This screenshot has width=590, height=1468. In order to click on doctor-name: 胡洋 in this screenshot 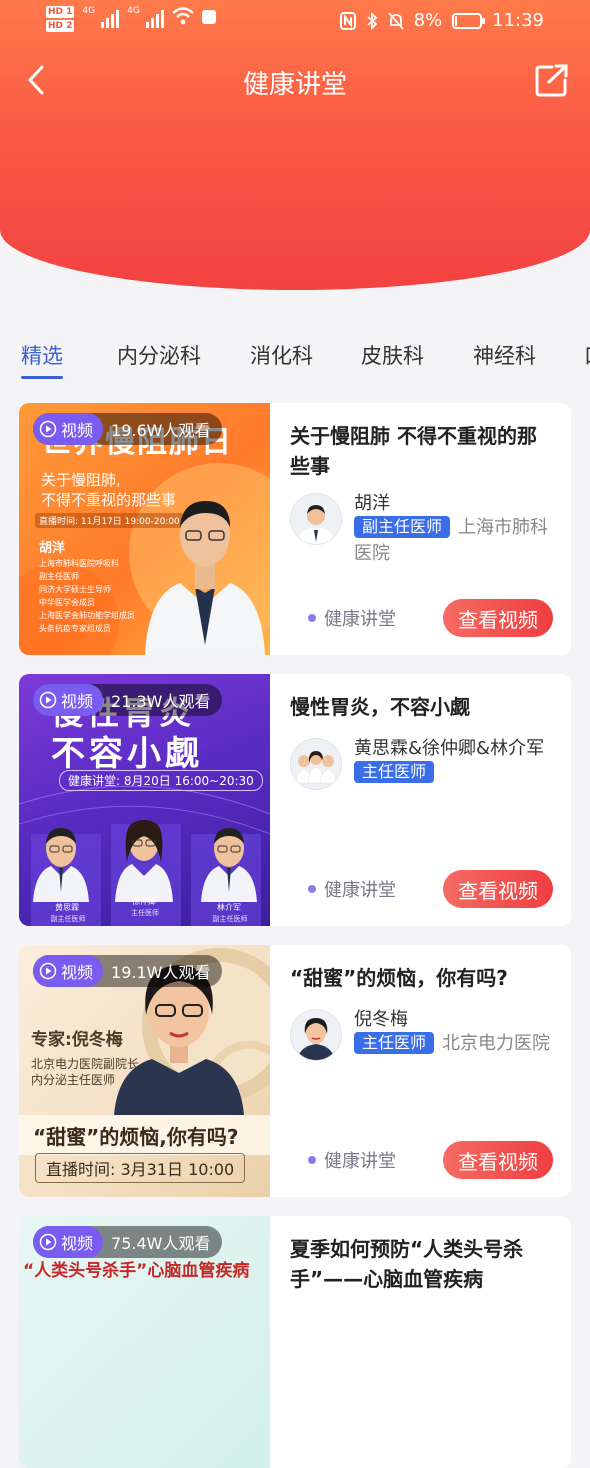, I will do `click(372, 503)`.